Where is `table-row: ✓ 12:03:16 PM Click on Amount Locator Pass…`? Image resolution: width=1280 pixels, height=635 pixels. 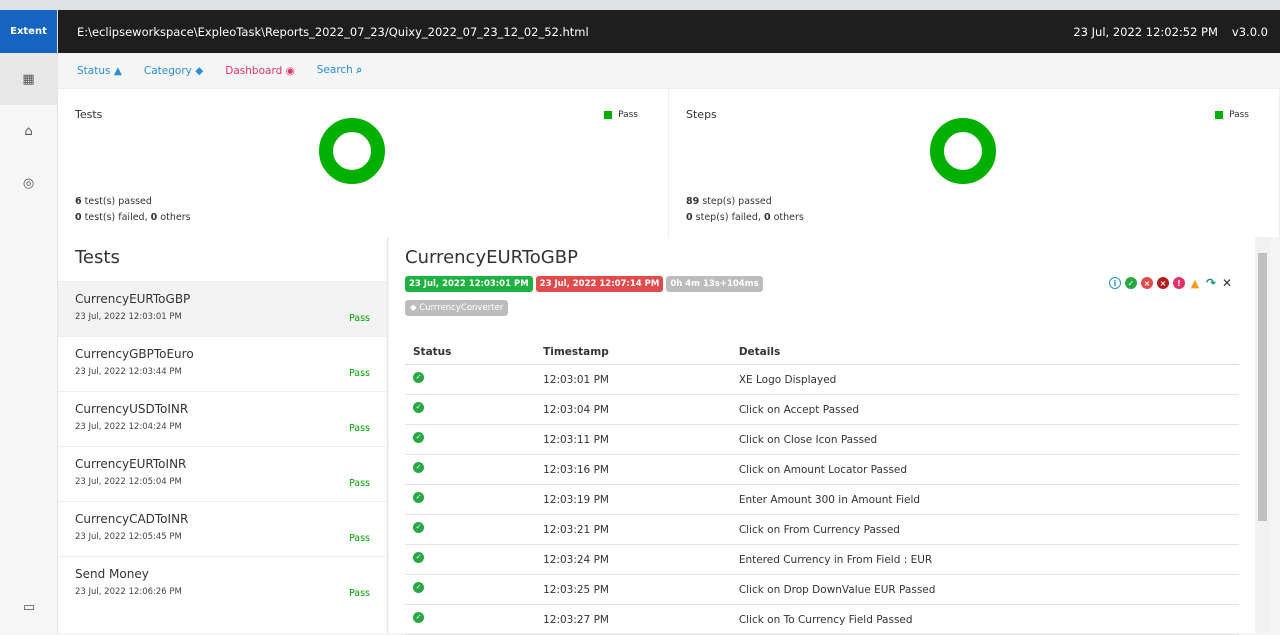
table-row: ✓ 12:03:16 PM Click on Amount Locator Pass… is located at coordinates (822, 469).